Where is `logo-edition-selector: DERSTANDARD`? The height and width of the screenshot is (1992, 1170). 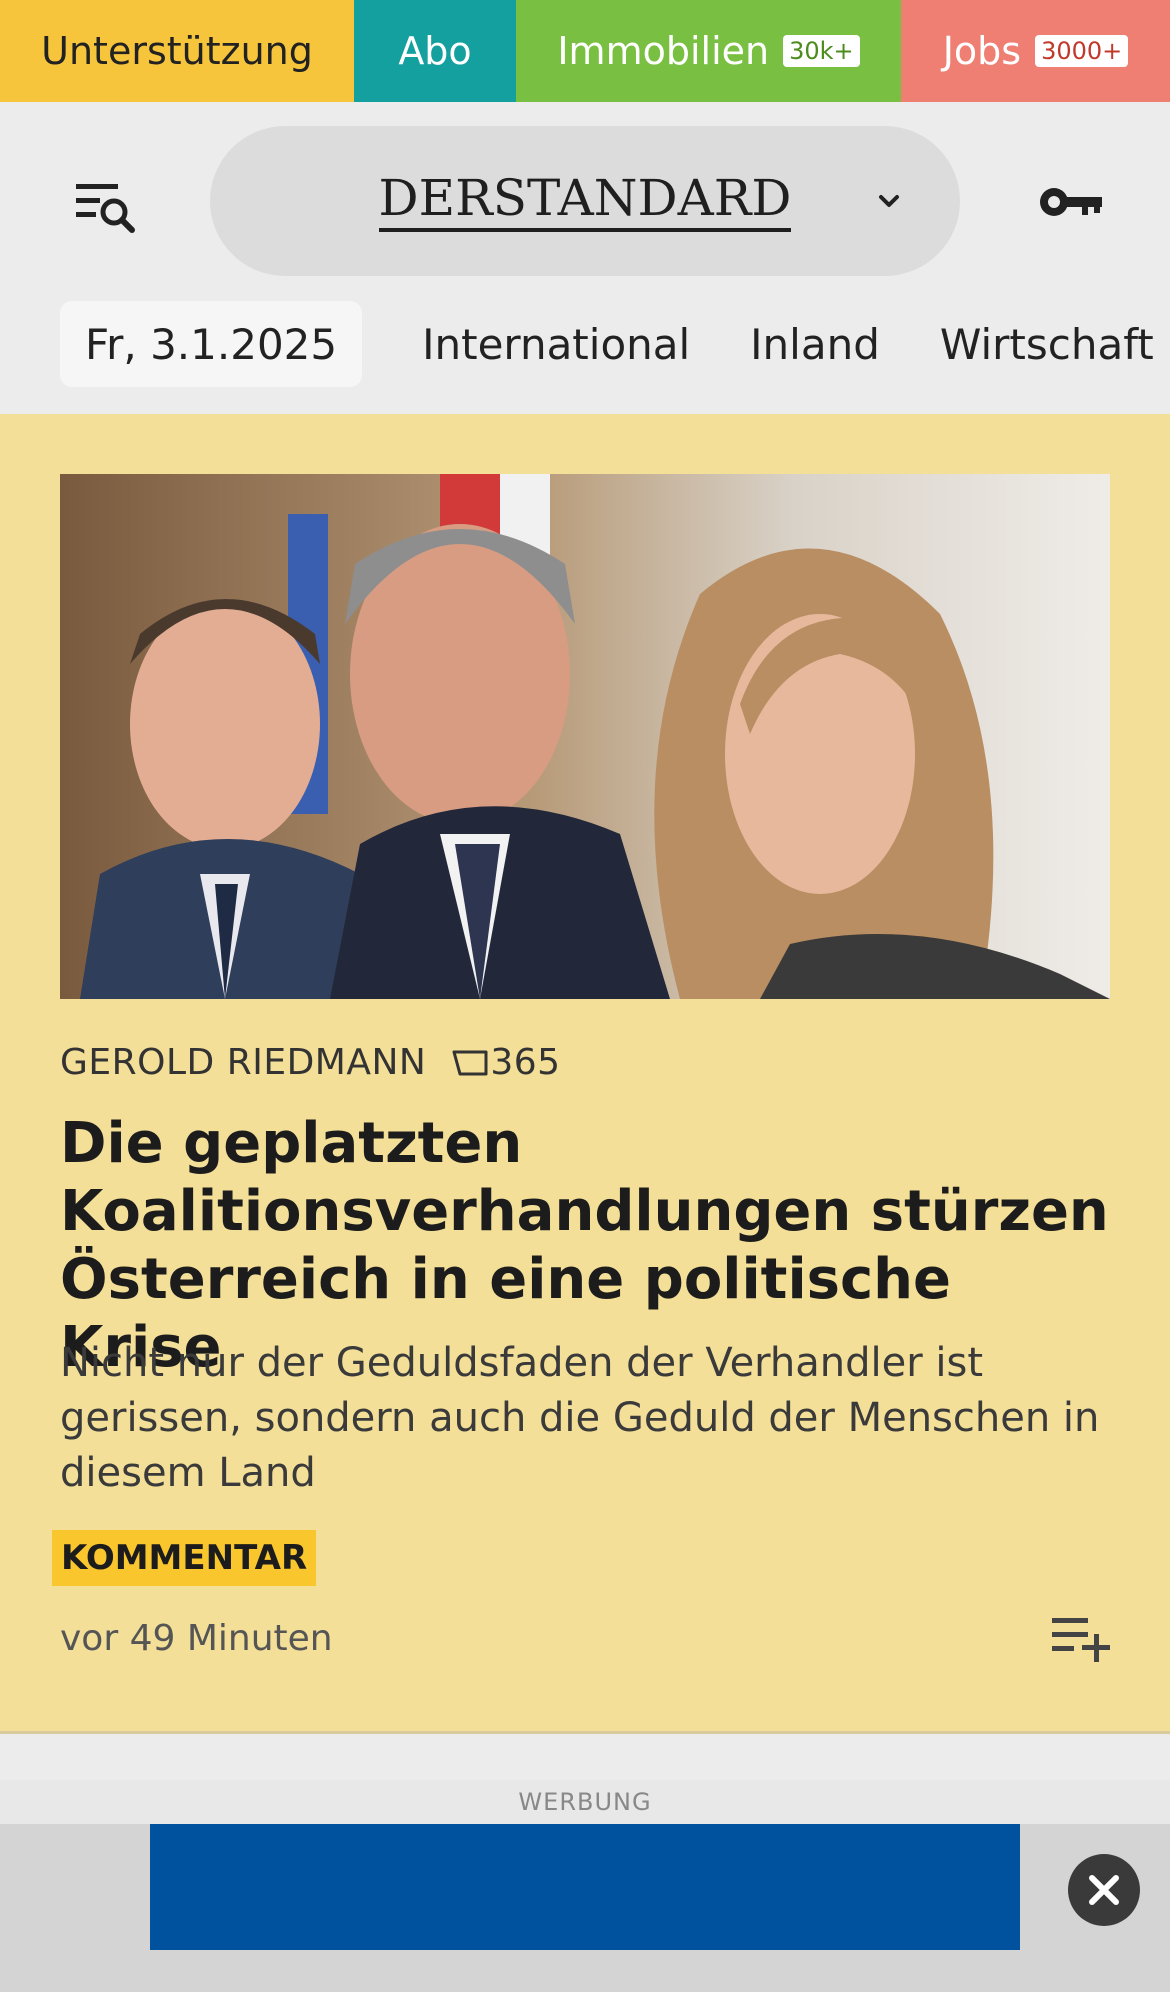
logo-edition-selector: DERSTANDARD is located at coordinates (585, 201).